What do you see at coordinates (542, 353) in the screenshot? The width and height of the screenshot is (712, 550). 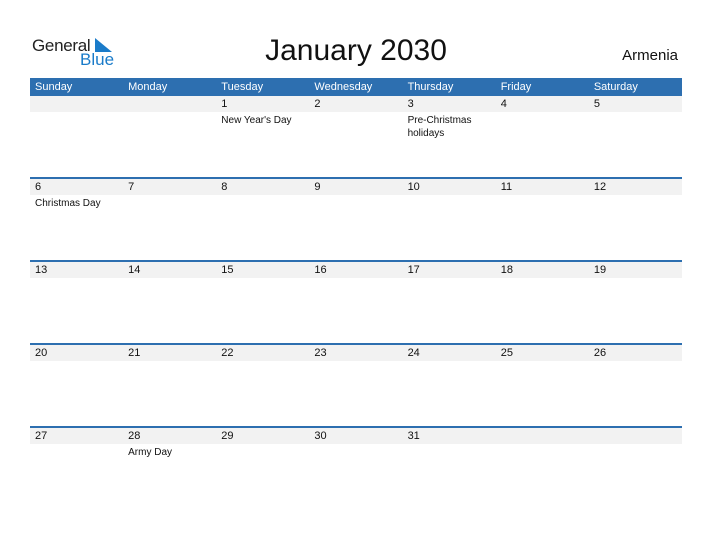 I see `day-number: 25` at bounding box center [542, 353].